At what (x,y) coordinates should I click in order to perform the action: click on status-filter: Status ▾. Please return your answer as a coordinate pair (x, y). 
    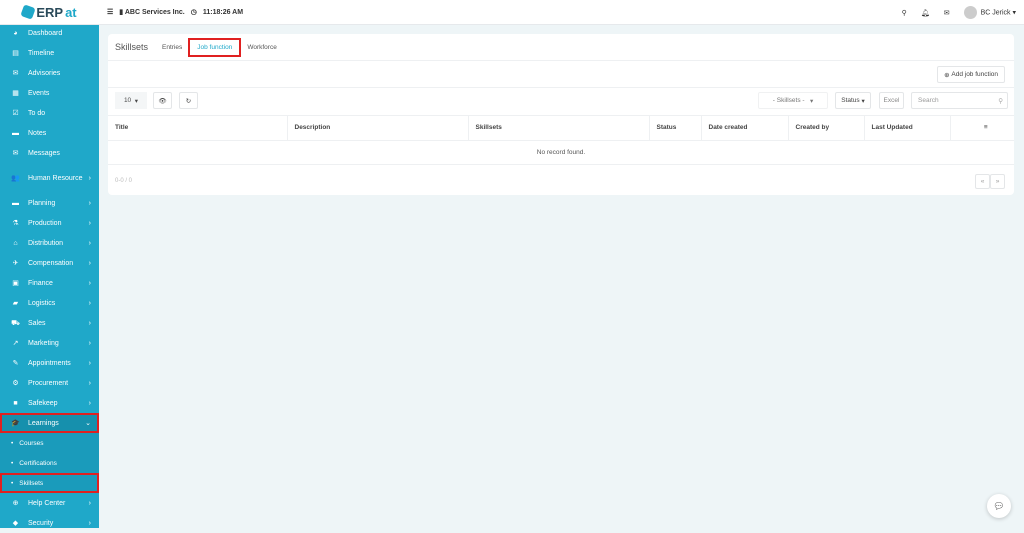
    Looking at the image, I should click on (853, 100).